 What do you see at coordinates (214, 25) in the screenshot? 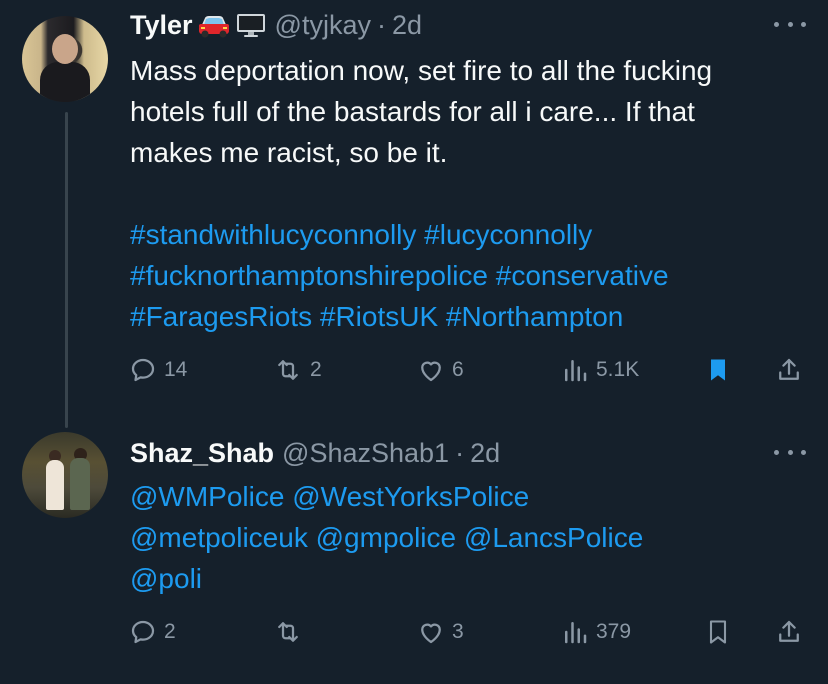
I see `car-emoji-icon` at bounding box center [214, 25].